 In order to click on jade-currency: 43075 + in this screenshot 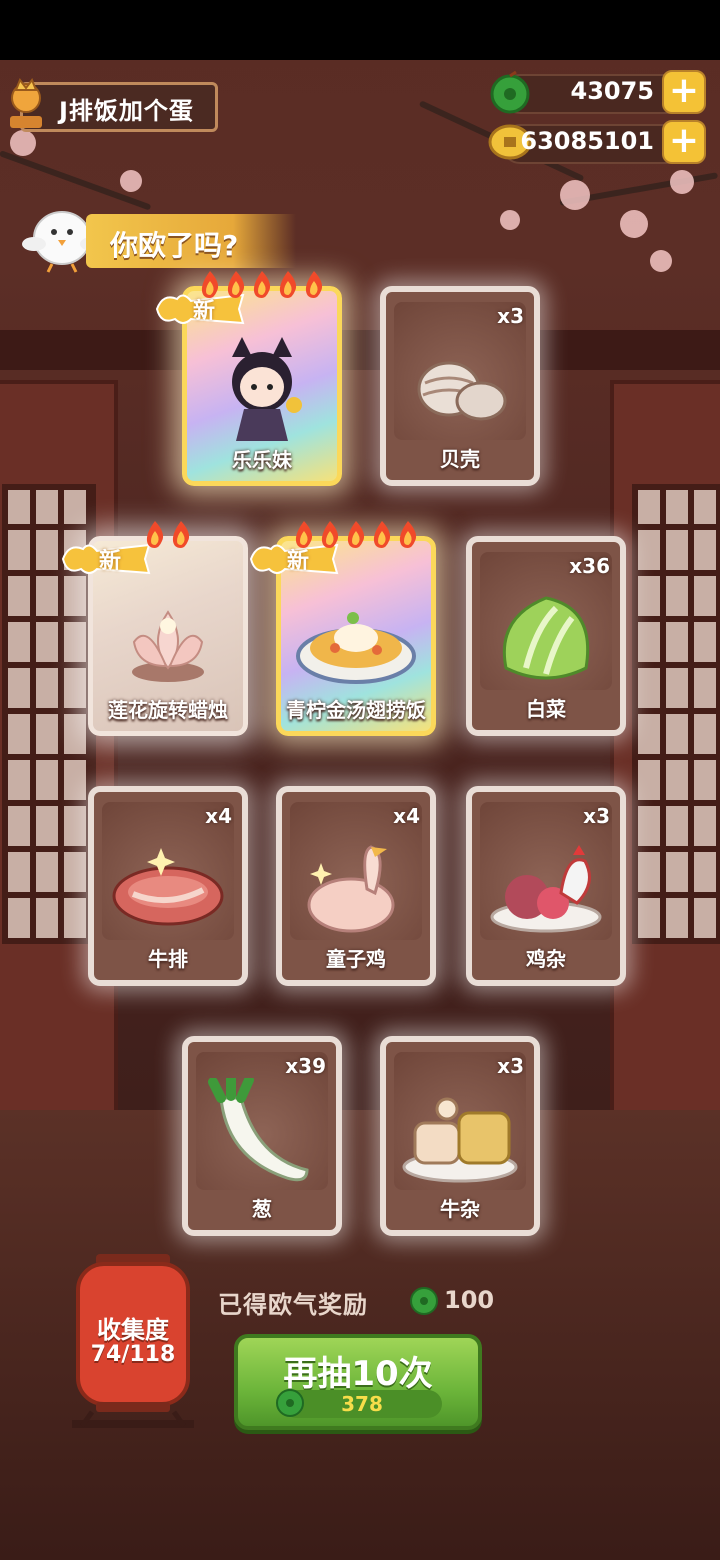, I will do `click(597, 92)`.